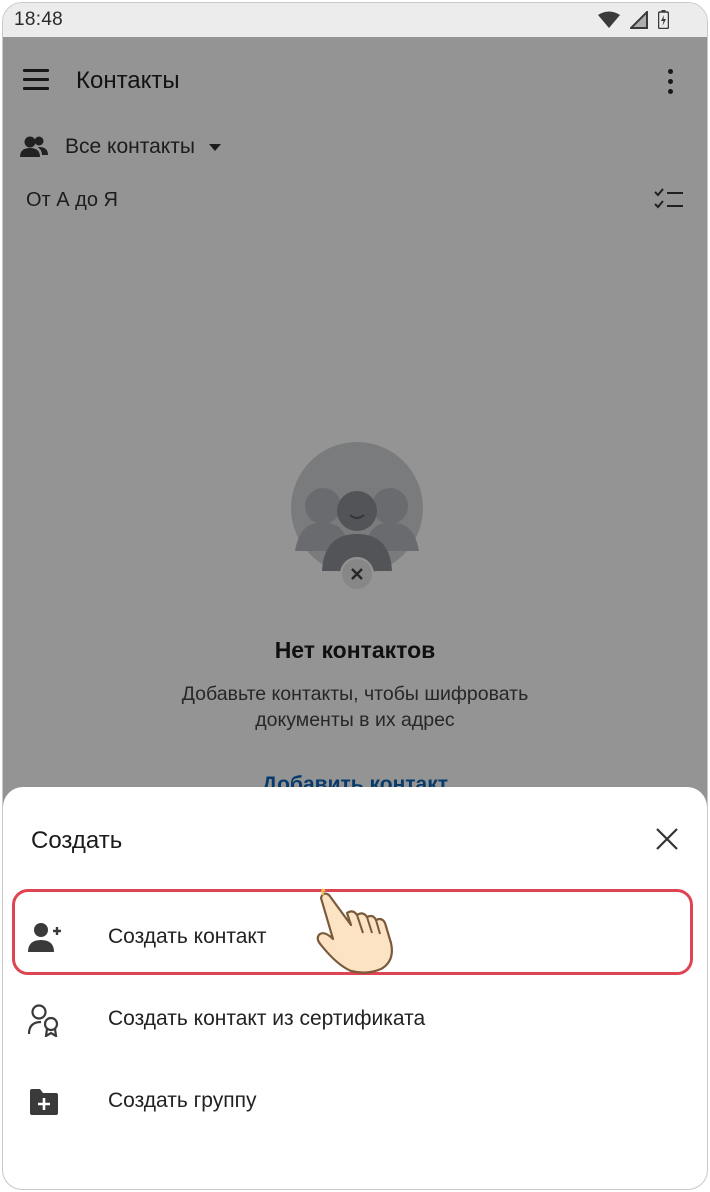 The height and width of the screenshot is (1192, 710). What do you see at coordinates (39, 19) in the screenshot?
I see `status-time: 18:48` at bounding box center [39, 19].